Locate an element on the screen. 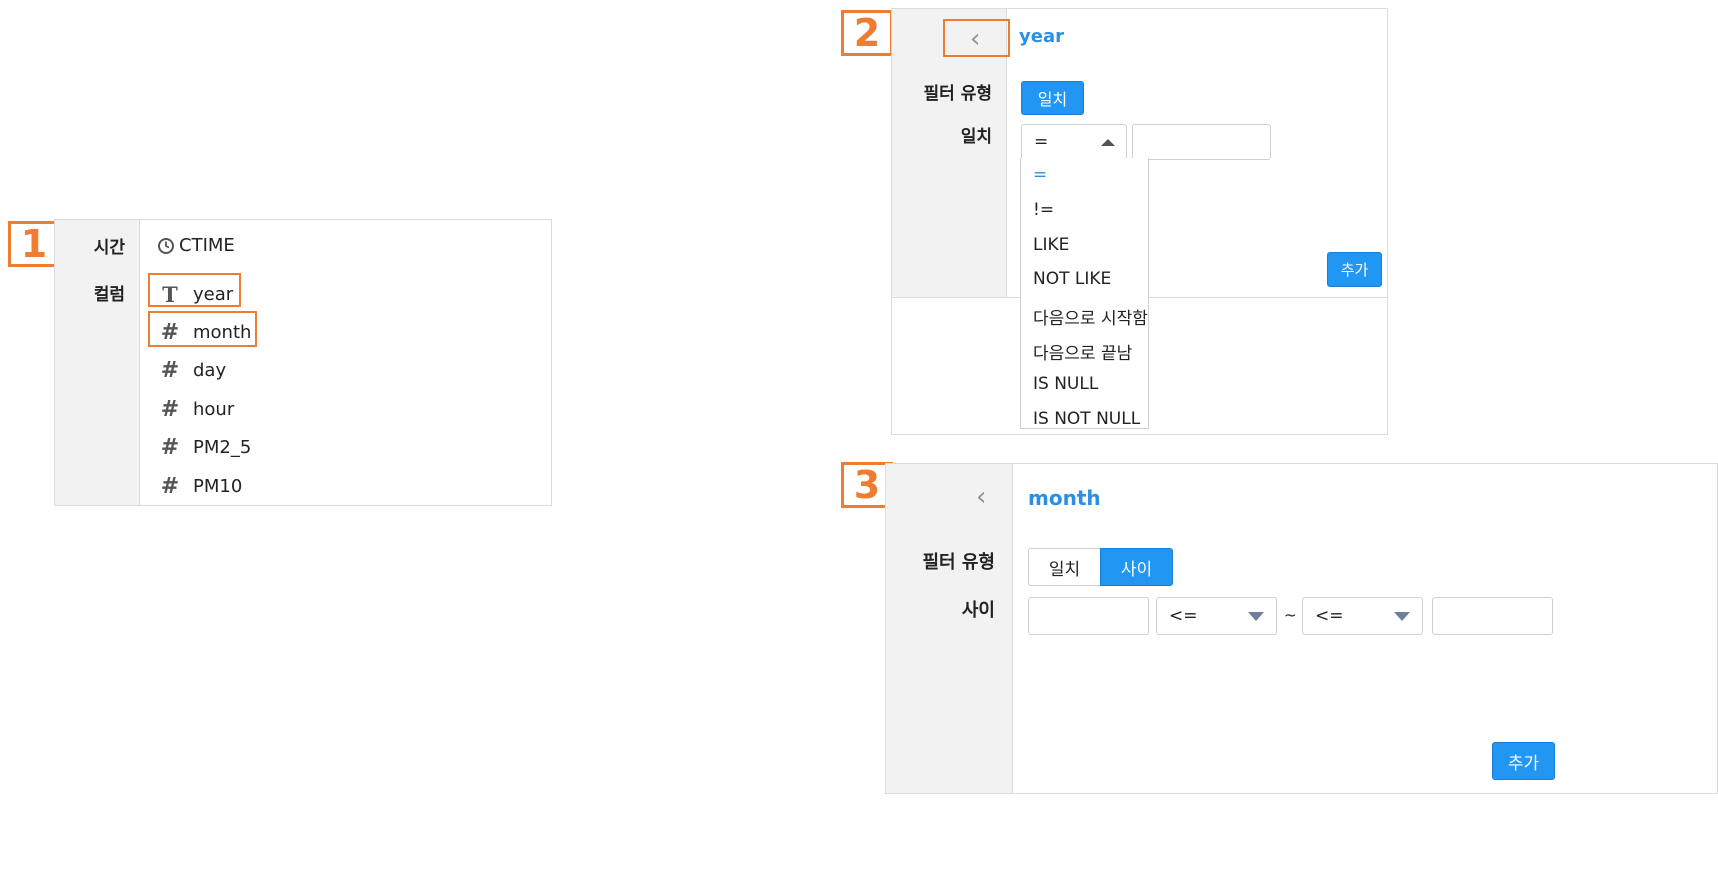 This screenshot has height=869, width=1718. field-title: month is located at coordinates (1064, 498).